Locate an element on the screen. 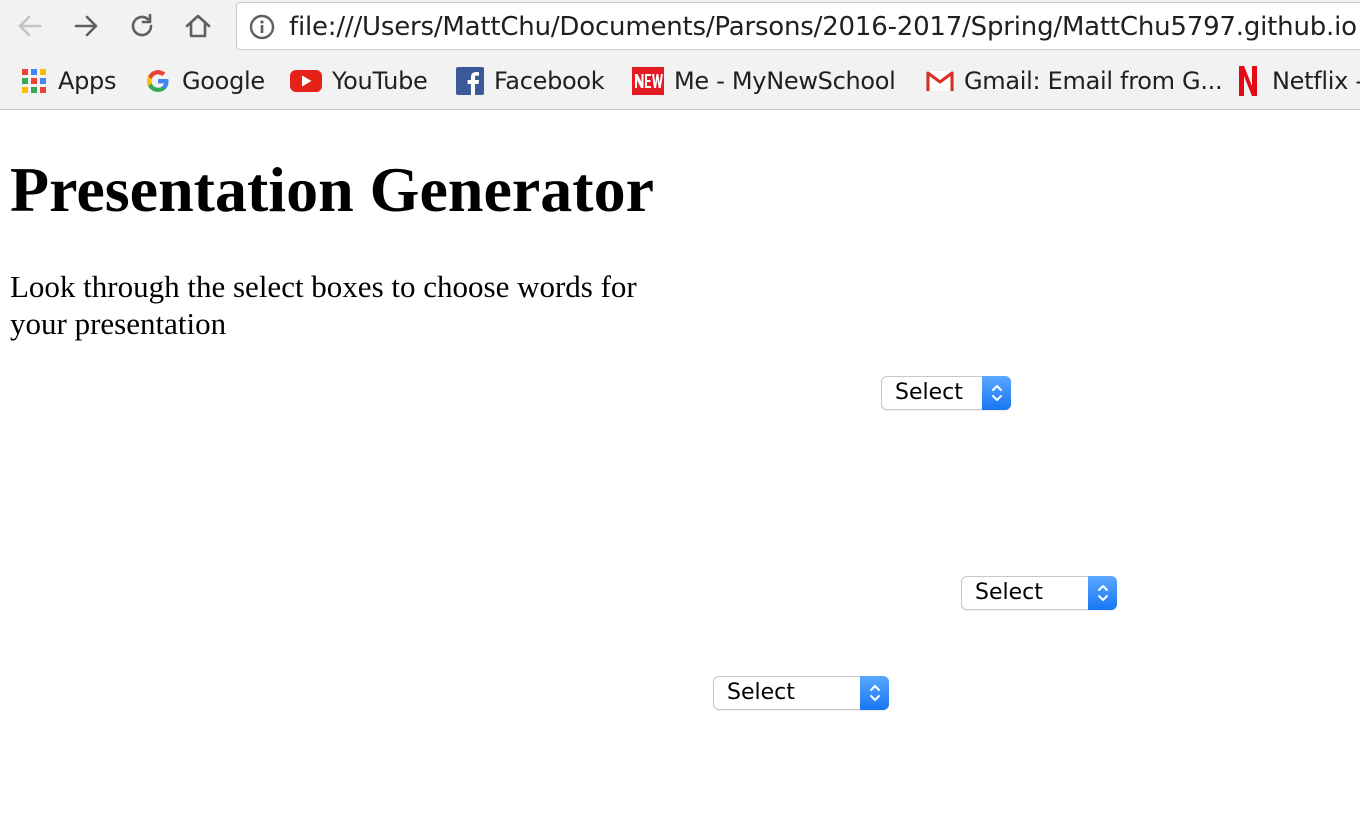  forward-arrow-icon is located at coordinates (86, 26).